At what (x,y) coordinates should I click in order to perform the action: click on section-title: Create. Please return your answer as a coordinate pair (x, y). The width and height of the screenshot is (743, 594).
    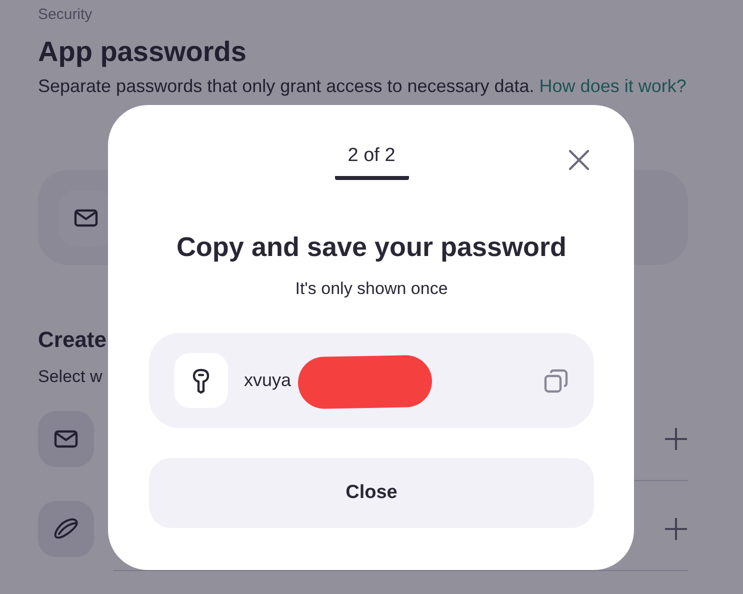
    Looking at the image, I should click on (72, 340).